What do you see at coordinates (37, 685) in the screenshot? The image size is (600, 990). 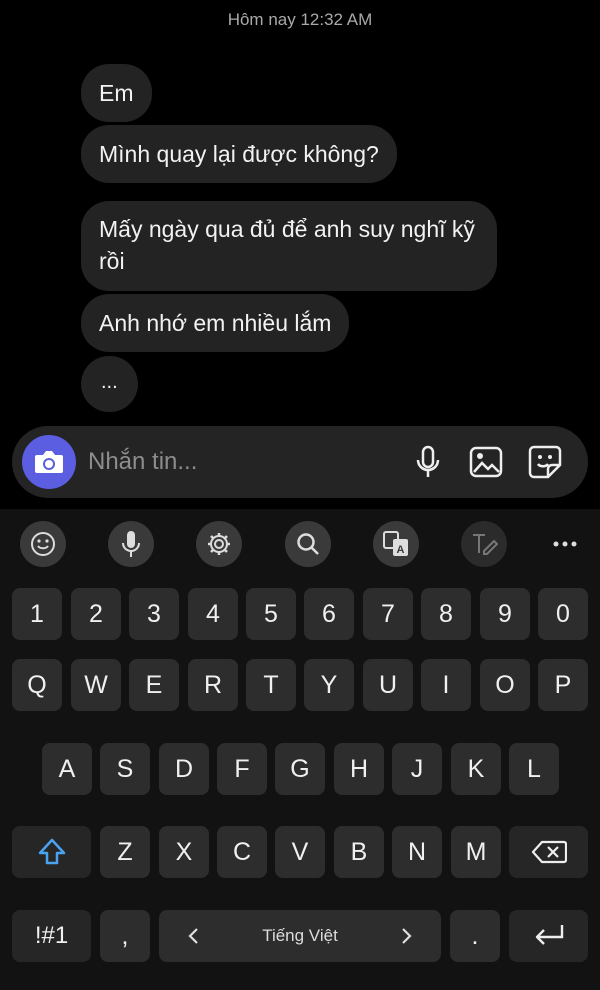 I see `key-q: Q` at bounding box center [37, 685].